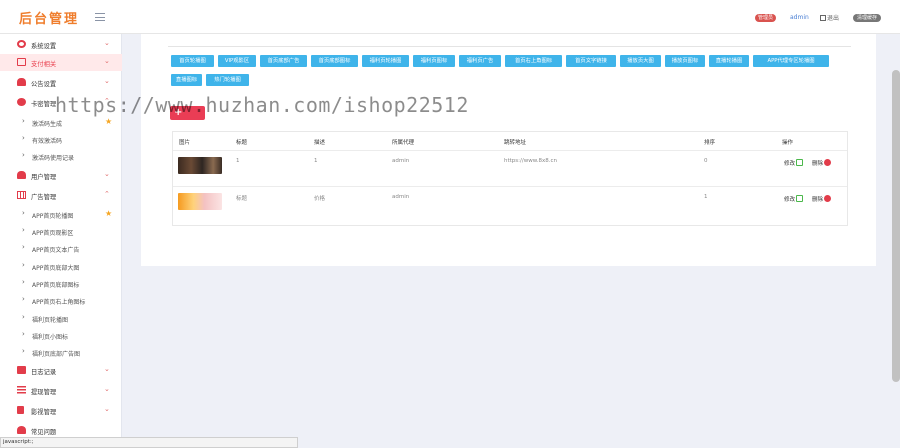 The image size is (900, 448). Describe the element at coordinates (510, 201) in the screenshot. I see `table-row: 标题 价格 admin 1 修改 删除` at that location.